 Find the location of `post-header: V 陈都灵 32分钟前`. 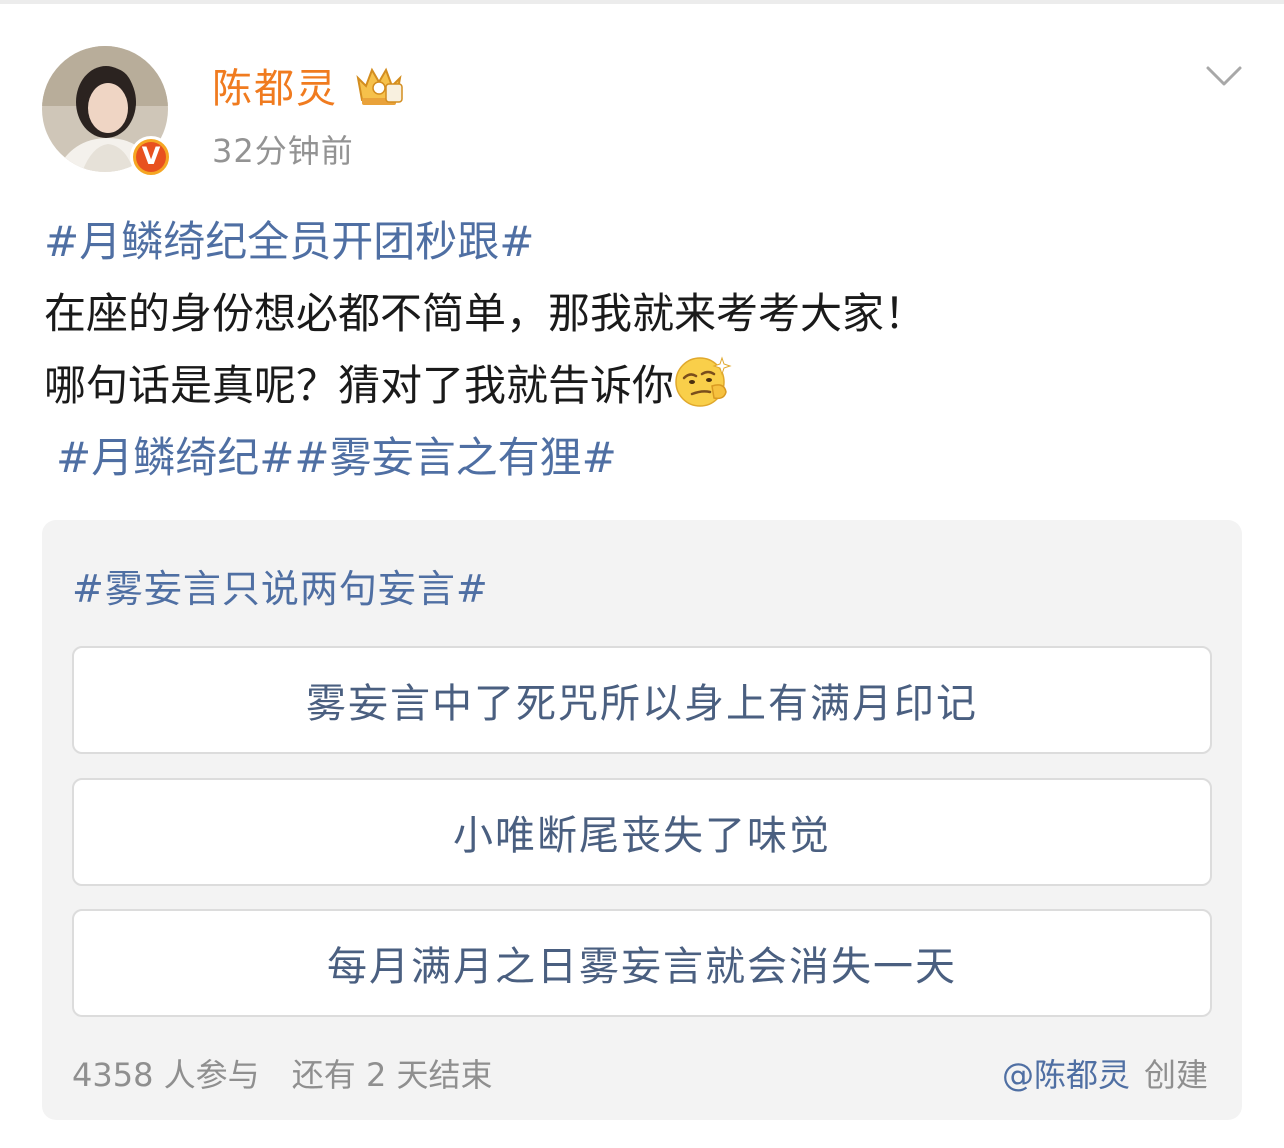

post-header: V 陈都灵 32分钟前 is located at coordinates (647, 112).